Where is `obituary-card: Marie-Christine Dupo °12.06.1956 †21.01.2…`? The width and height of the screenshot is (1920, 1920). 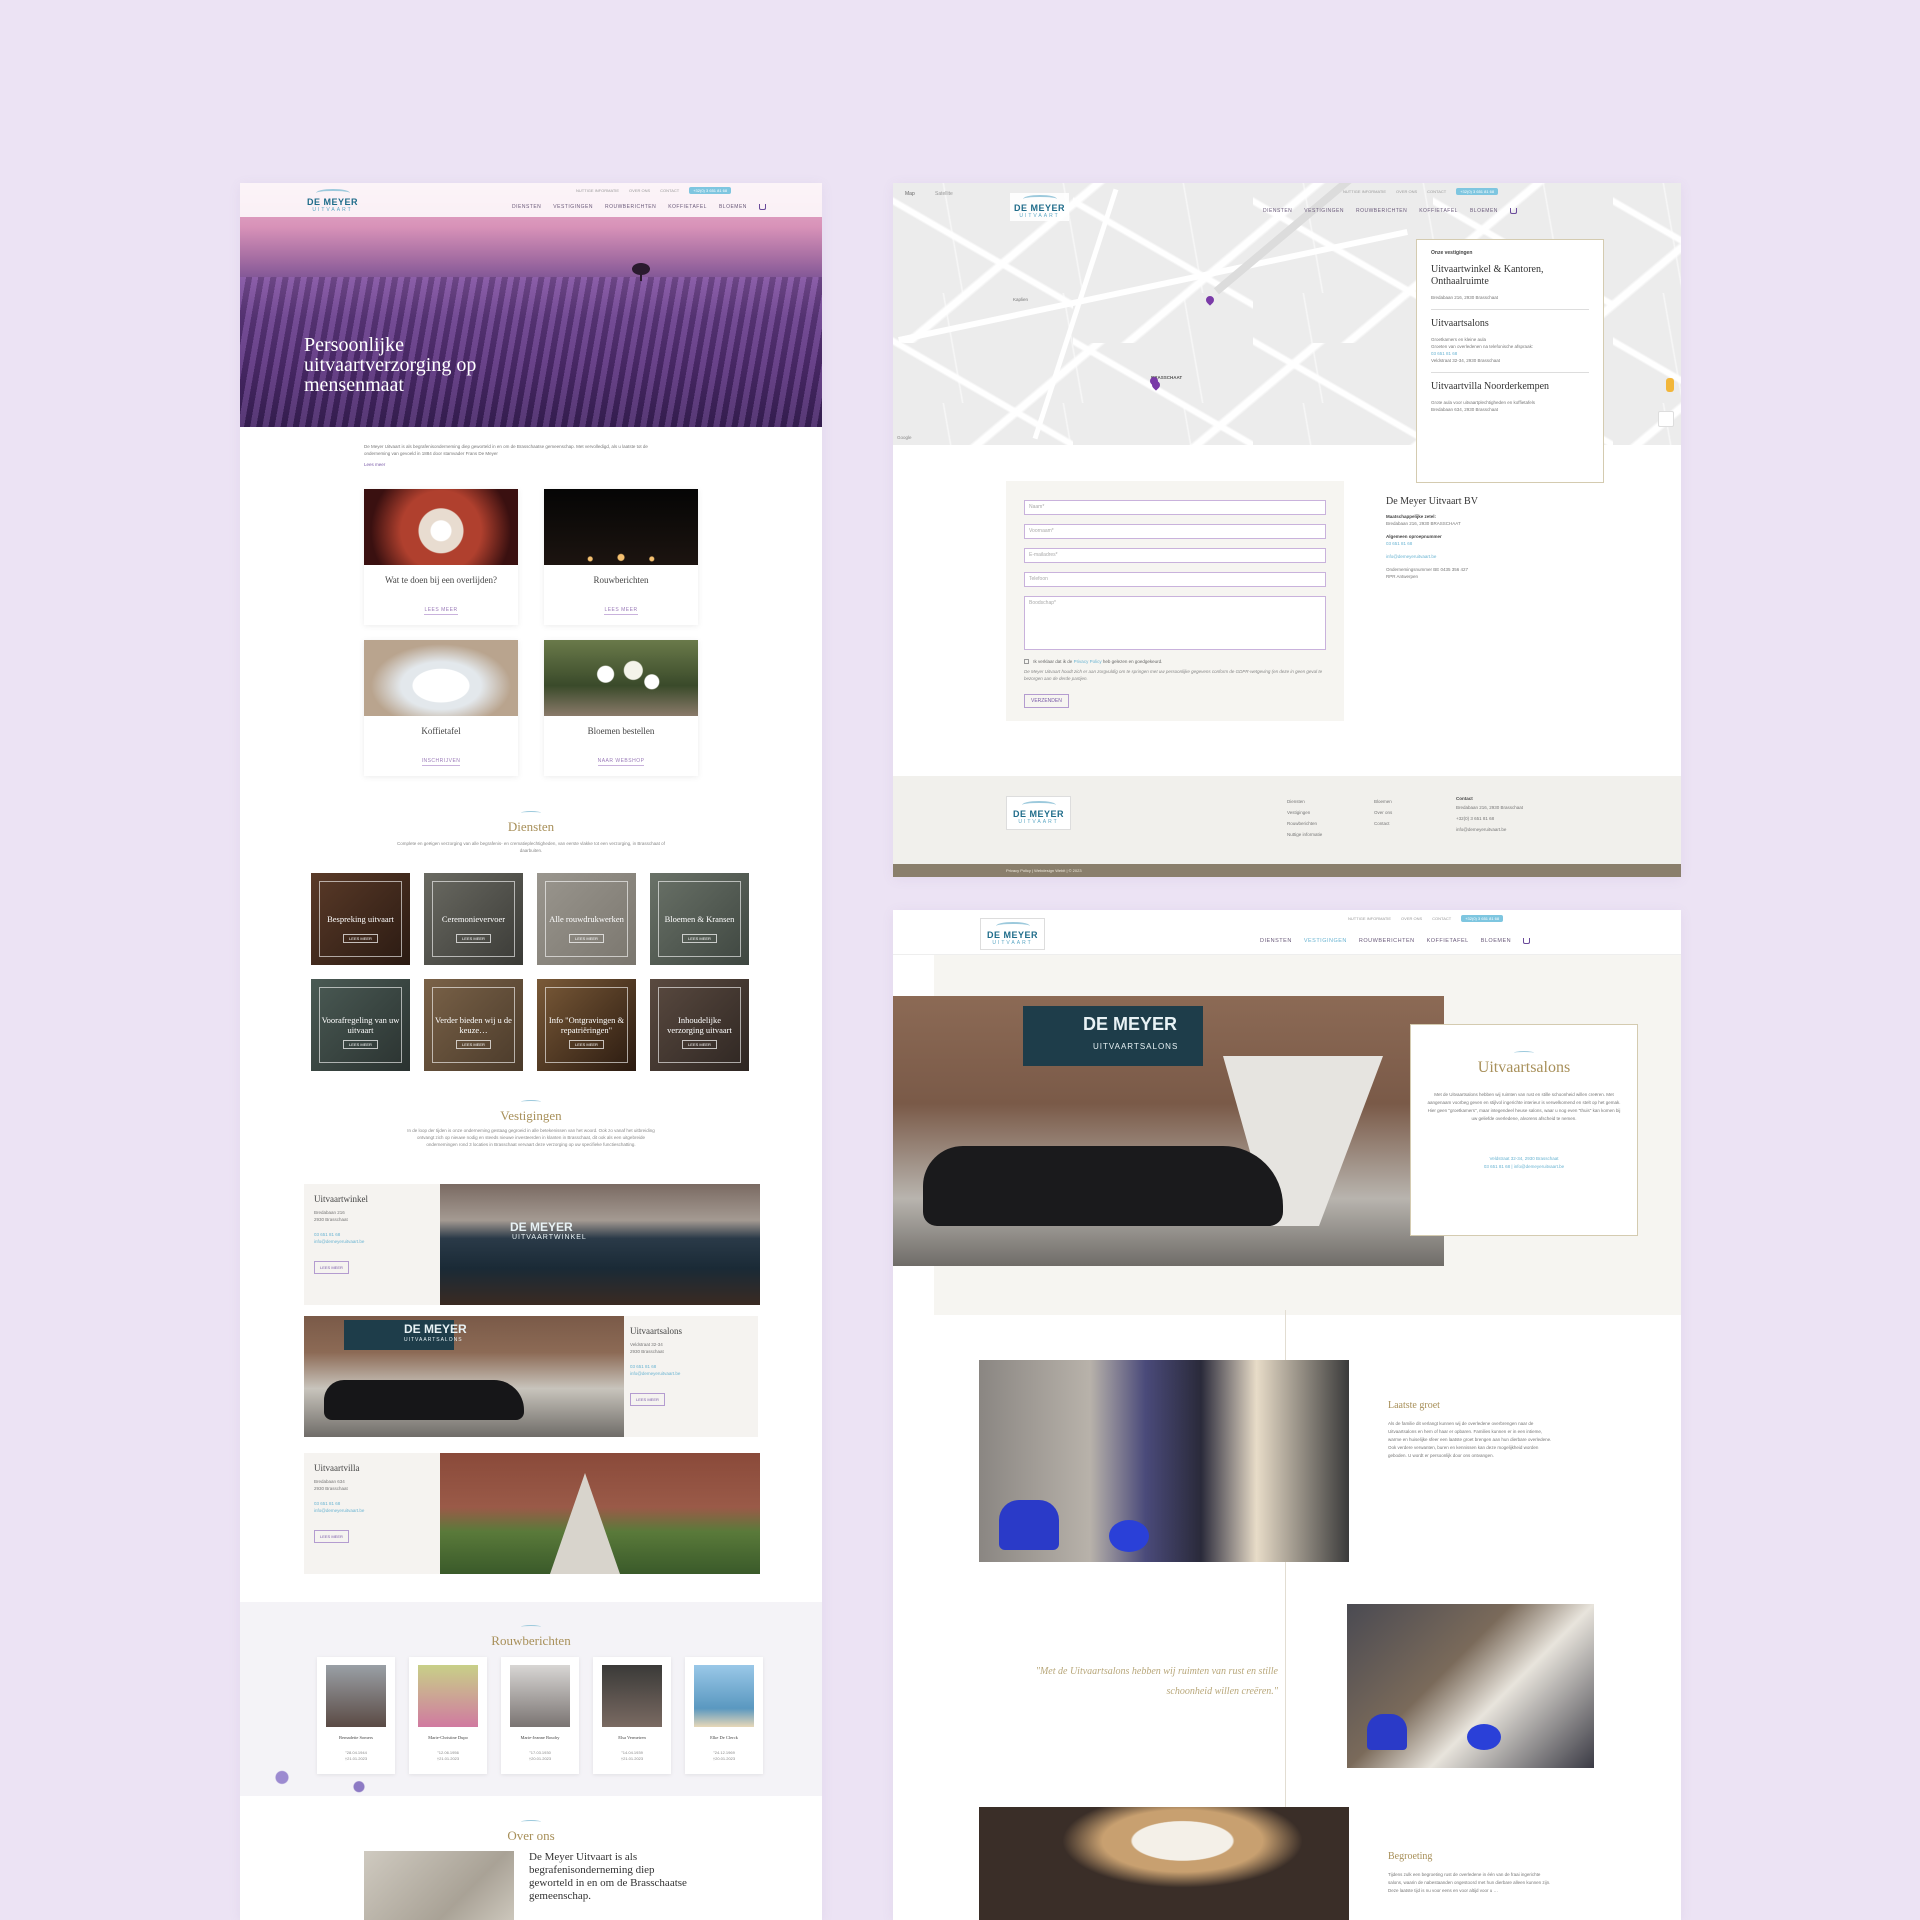 obituary-card: Marie-Christine Dupo °12.06.1956 †21.01.2… is located at coordinates (448, 1715).